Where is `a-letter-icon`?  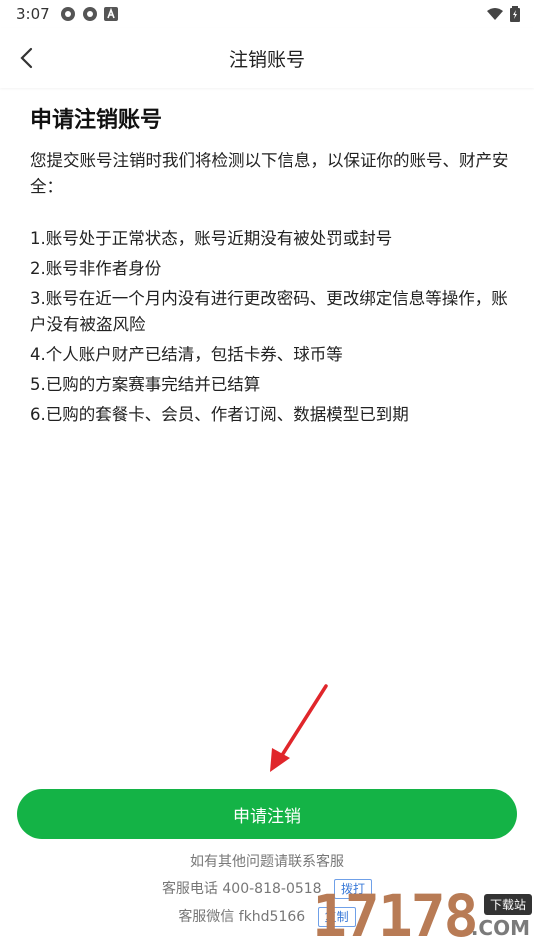
a-letter-icon is located at coordinates (110, 14).